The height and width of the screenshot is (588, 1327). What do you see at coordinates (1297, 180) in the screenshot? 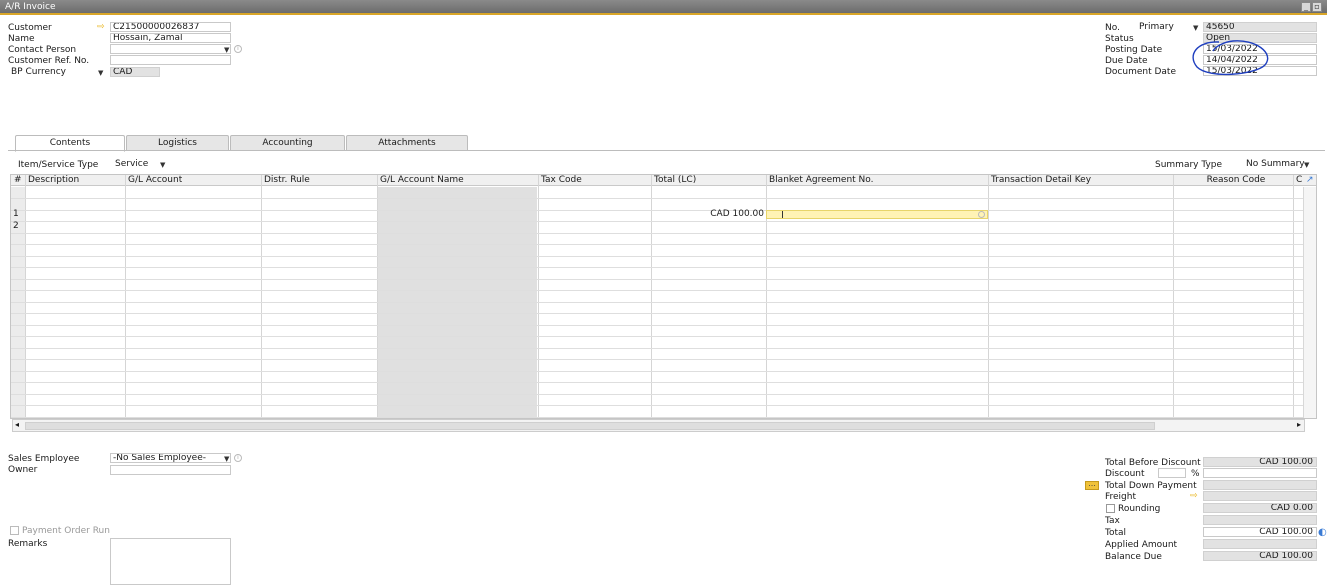
I see `col-header-c: C` at bounding box center [1297, 180].